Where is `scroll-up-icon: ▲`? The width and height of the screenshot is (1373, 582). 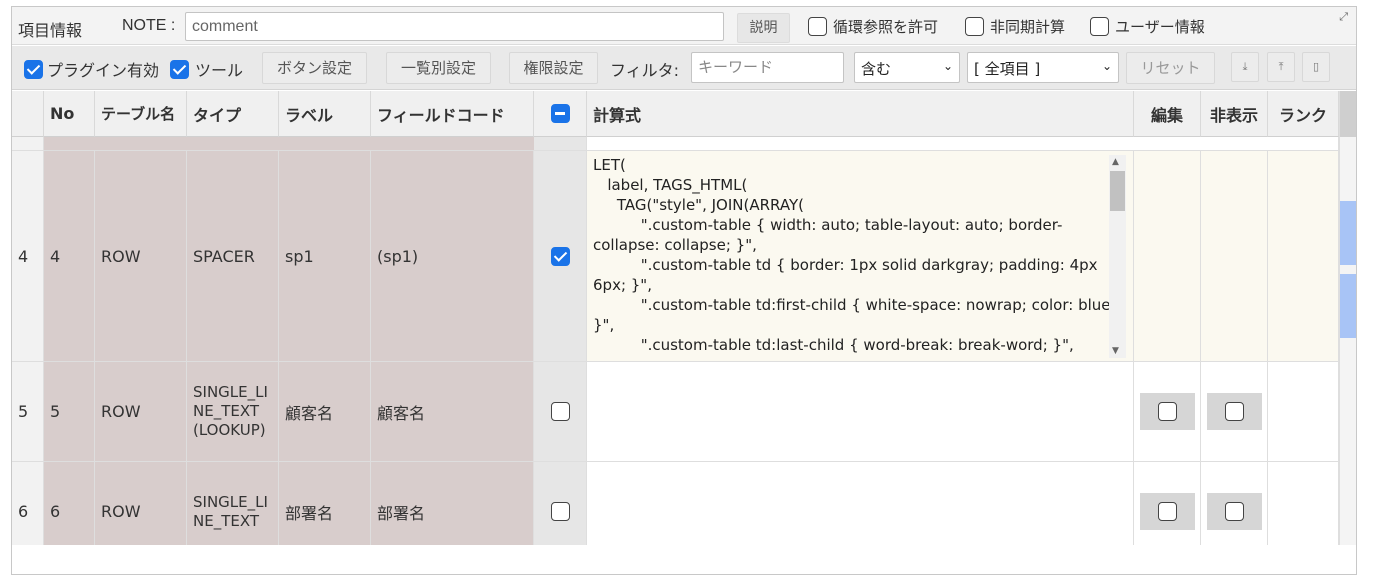
scroll-up-icon: ▲ is located at coordinates (1115, 162).